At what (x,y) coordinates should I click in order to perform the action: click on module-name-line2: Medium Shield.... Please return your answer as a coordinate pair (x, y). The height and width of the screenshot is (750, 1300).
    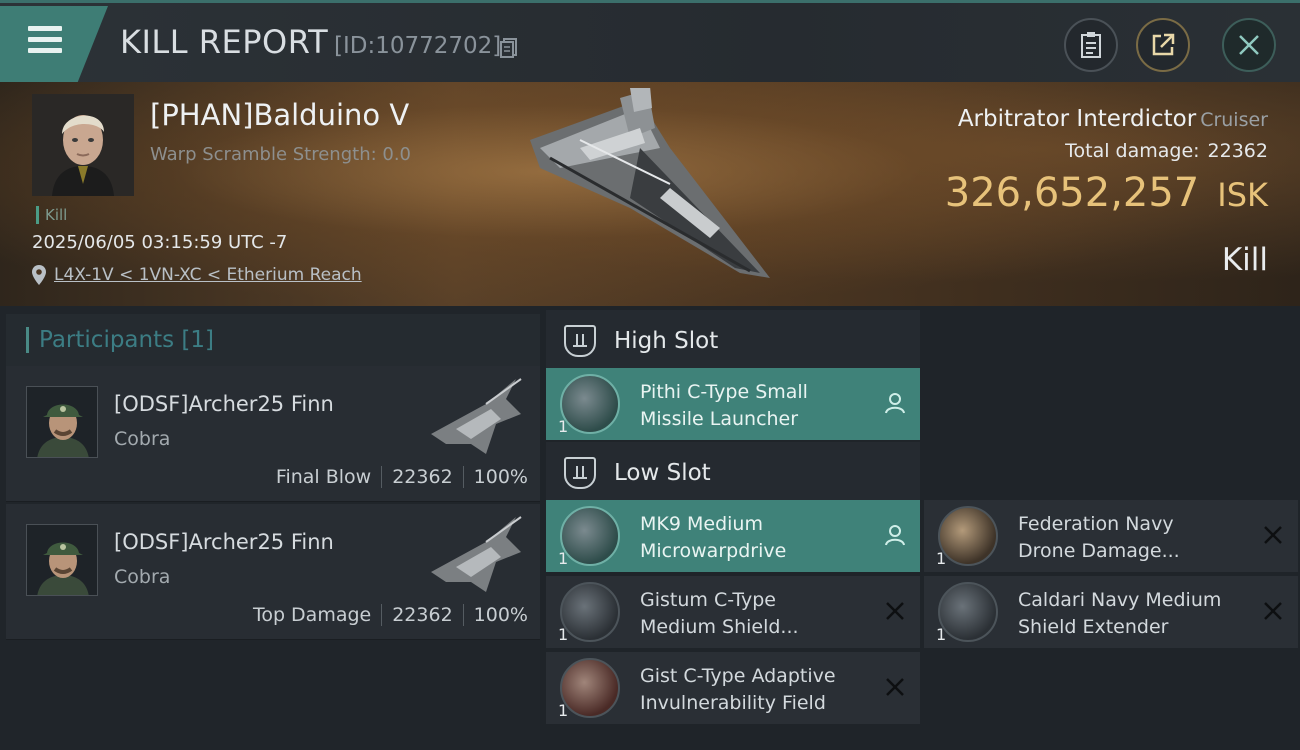
    Looking at the image, I should click on (719, 627).